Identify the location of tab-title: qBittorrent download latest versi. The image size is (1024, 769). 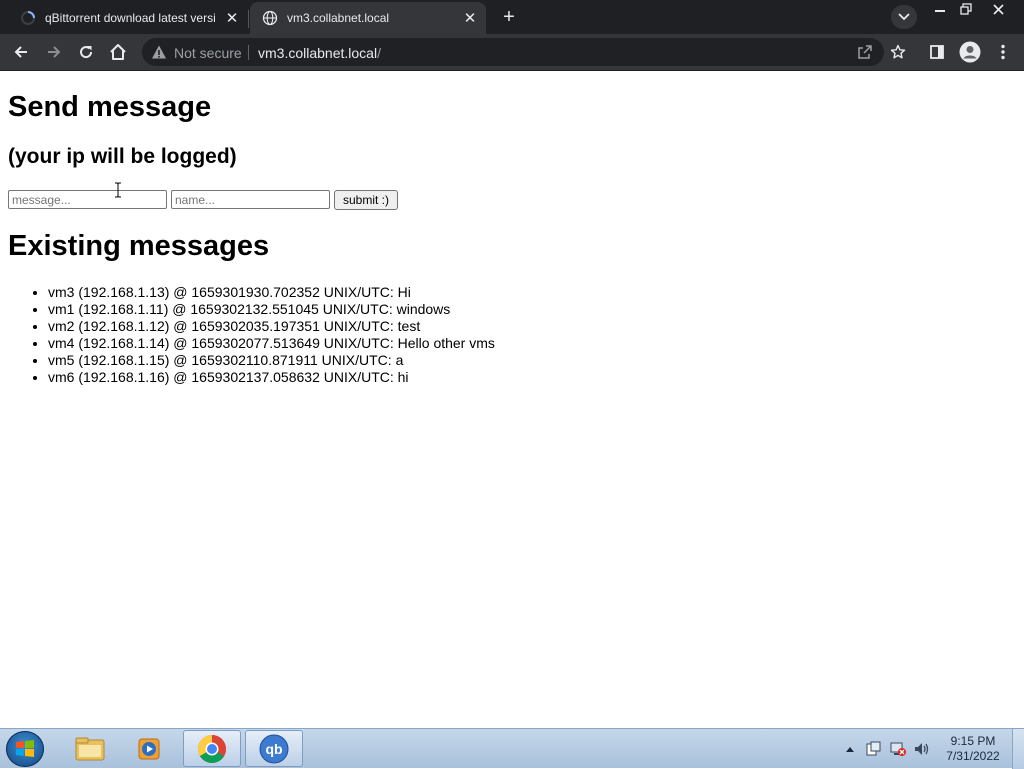
(130, 18).